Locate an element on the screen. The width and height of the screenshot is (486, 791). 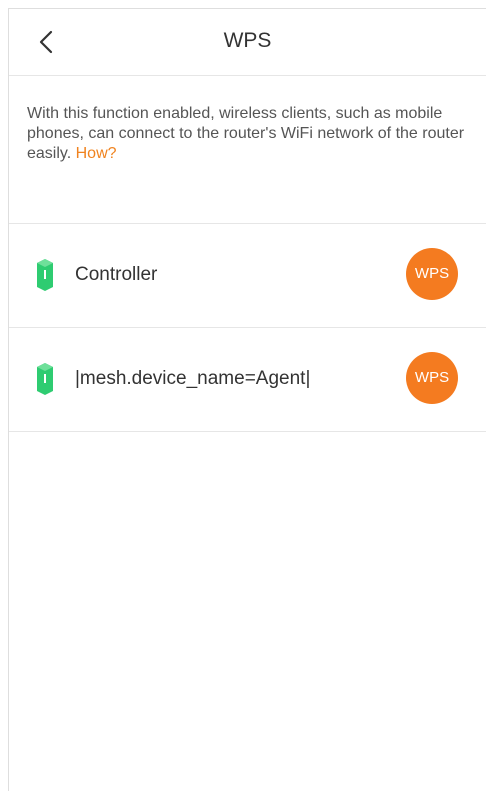
page-title: WPS is located at coordinates (247, 40).